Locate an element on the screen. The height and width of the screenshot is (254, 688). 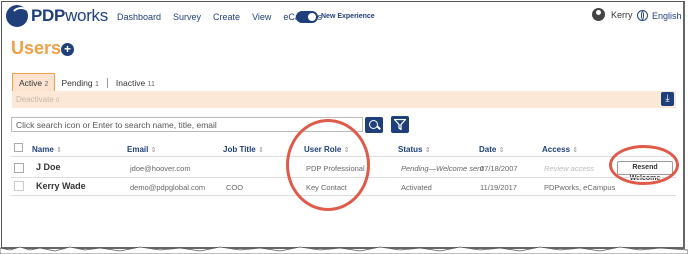
download-icon: ⤓ is located at coordinates (667, 98).